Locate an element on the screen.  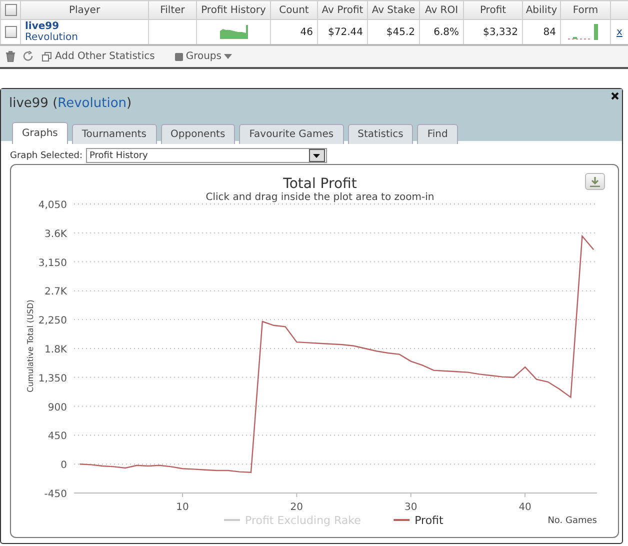
x-axis-title: No. Games is located at coordinates (572, 521).